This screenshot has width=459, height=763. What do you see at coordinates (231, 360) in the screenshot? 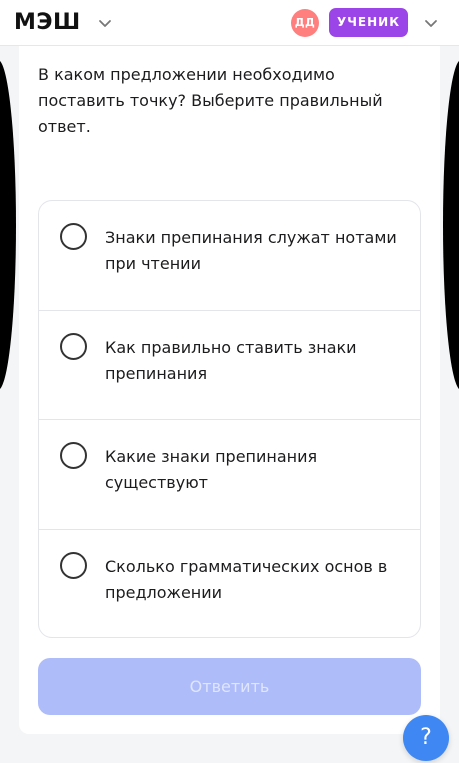
I see `answer-option-label: Как правильно ставить знаки препинания` at bounding box center [231, 360].